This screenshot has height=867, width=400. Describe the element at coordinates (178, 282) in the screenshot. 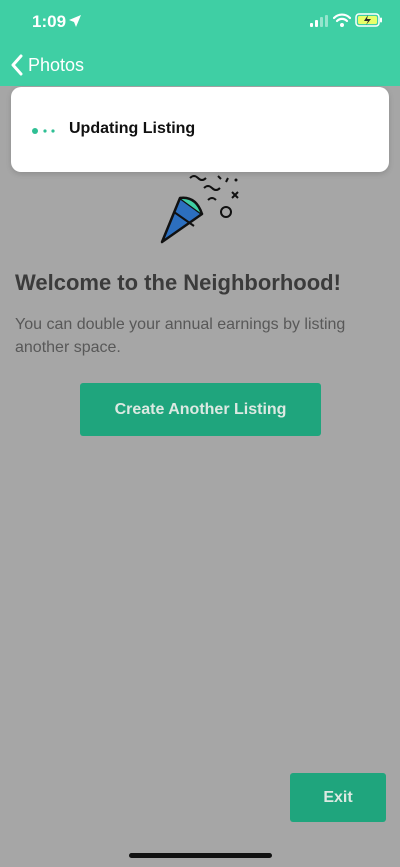

I see `welcome-title: Welcome to the Neighborhood!` at that location.